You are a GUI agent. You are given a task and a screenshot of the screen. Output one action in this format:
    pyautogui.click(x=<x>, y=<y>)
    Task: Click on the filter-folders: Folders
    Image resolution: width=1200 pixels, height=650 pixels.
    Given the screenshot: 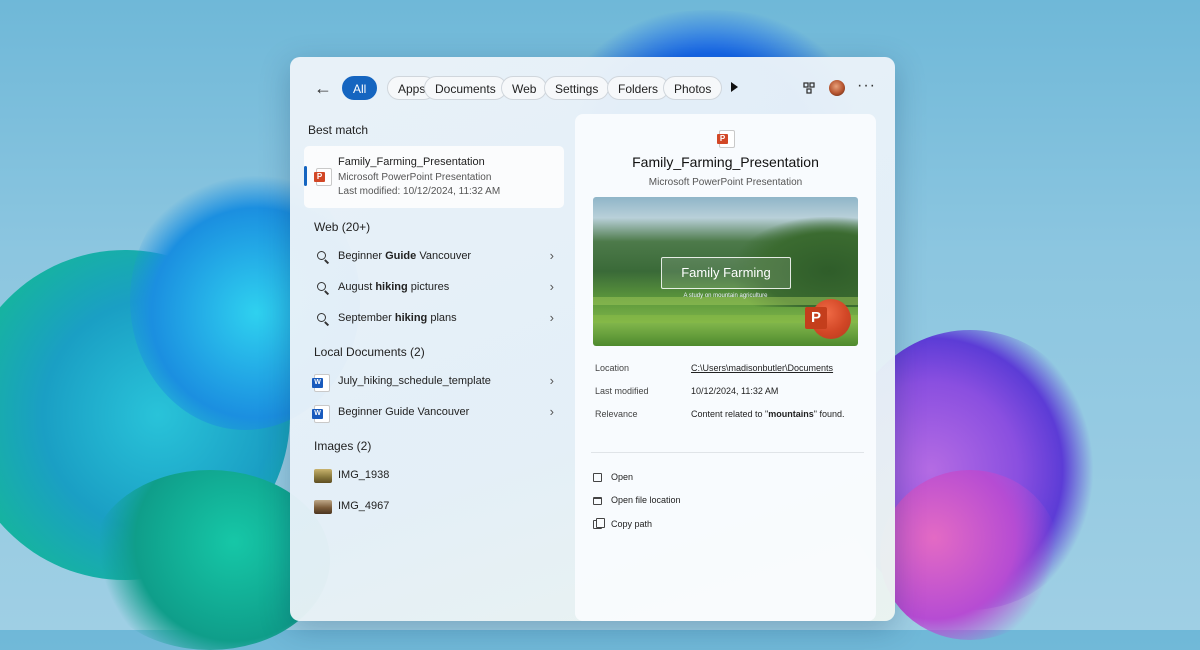 What is the action you would take?
    pyautogui.click(x=638, y=88)
    